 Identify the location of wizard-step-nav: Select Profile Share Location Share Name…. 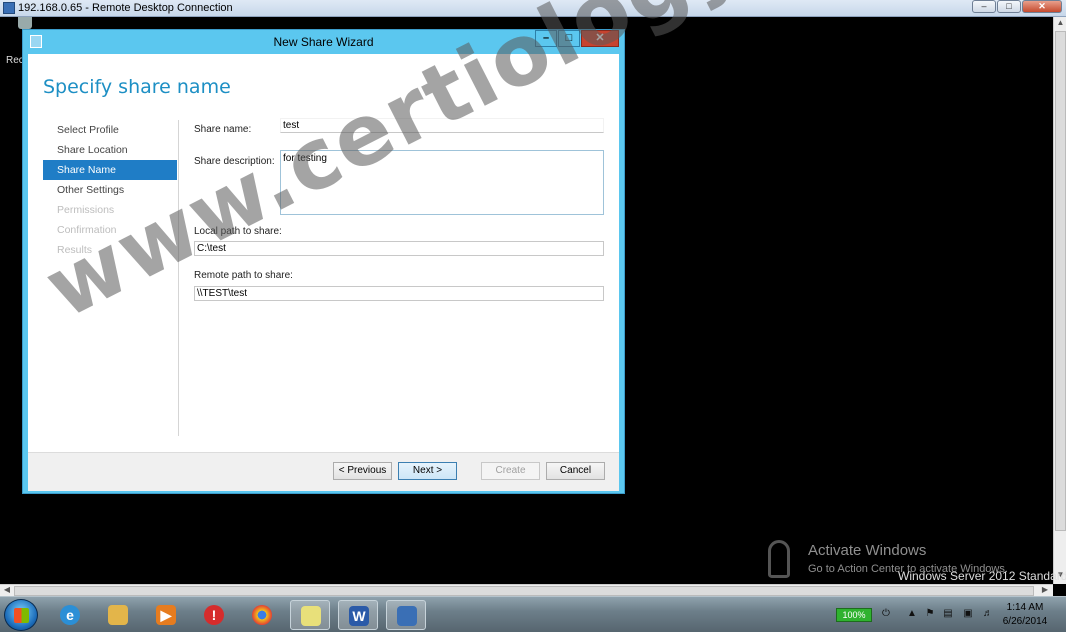
(110, 190).